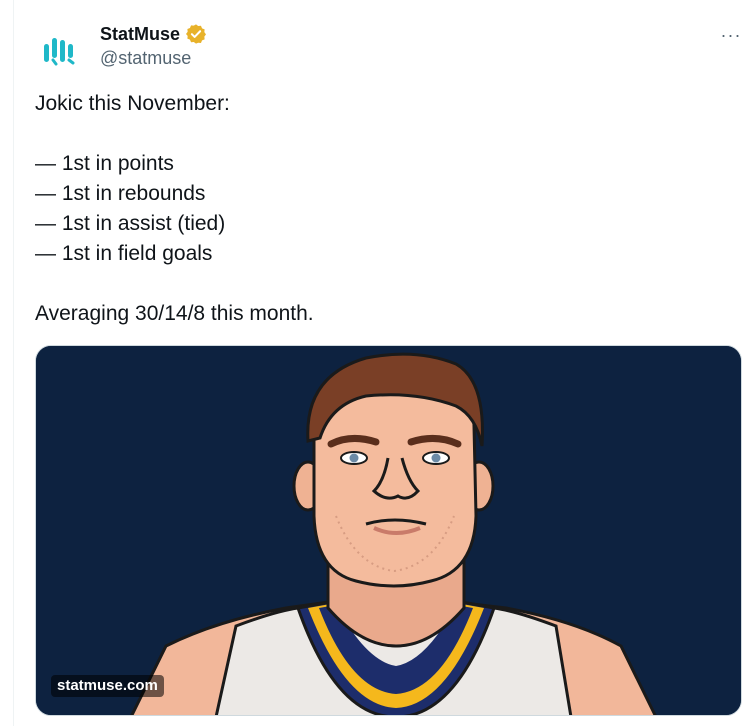  I want to click on tweet-line: — 1st in field goals, so click(124, 253).